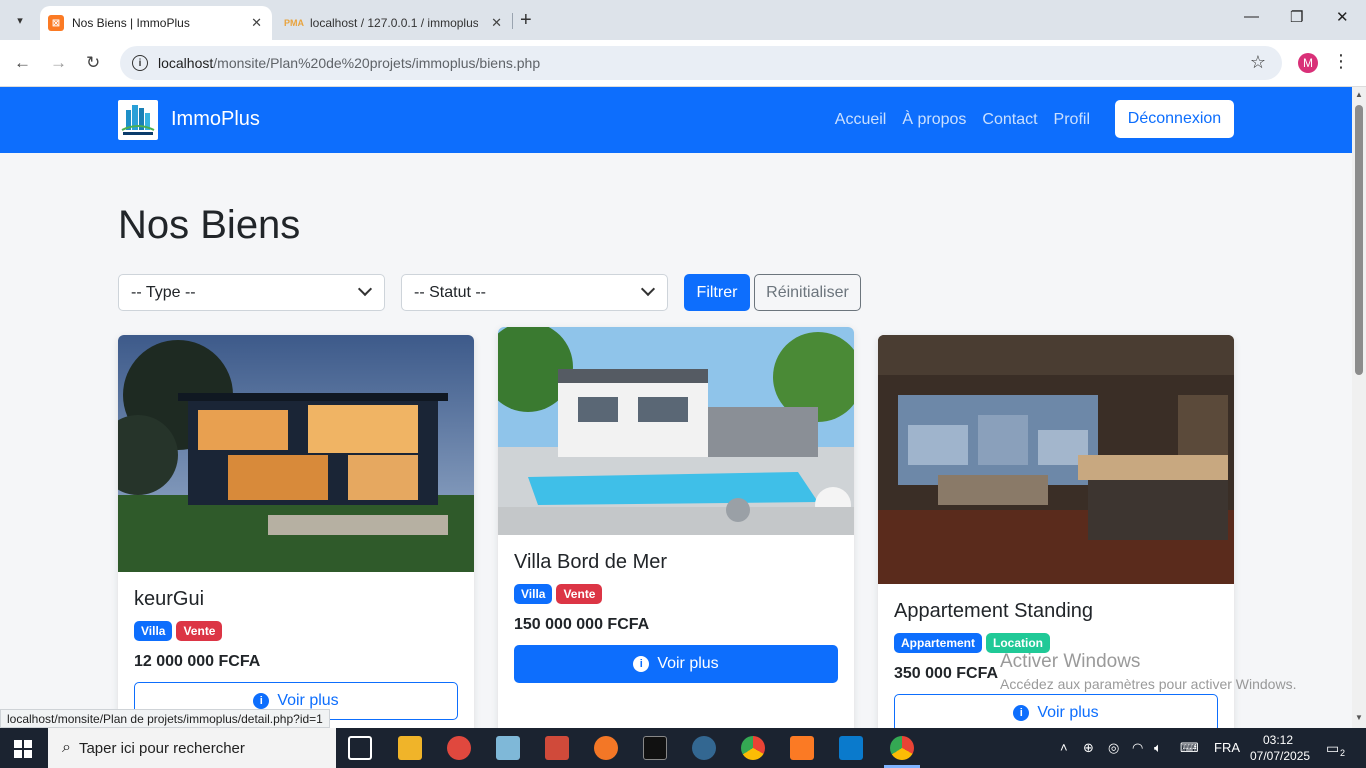 The height and width of the screenshot is (768, 1366). I want to click on xampp-icon, so click(802, 748).